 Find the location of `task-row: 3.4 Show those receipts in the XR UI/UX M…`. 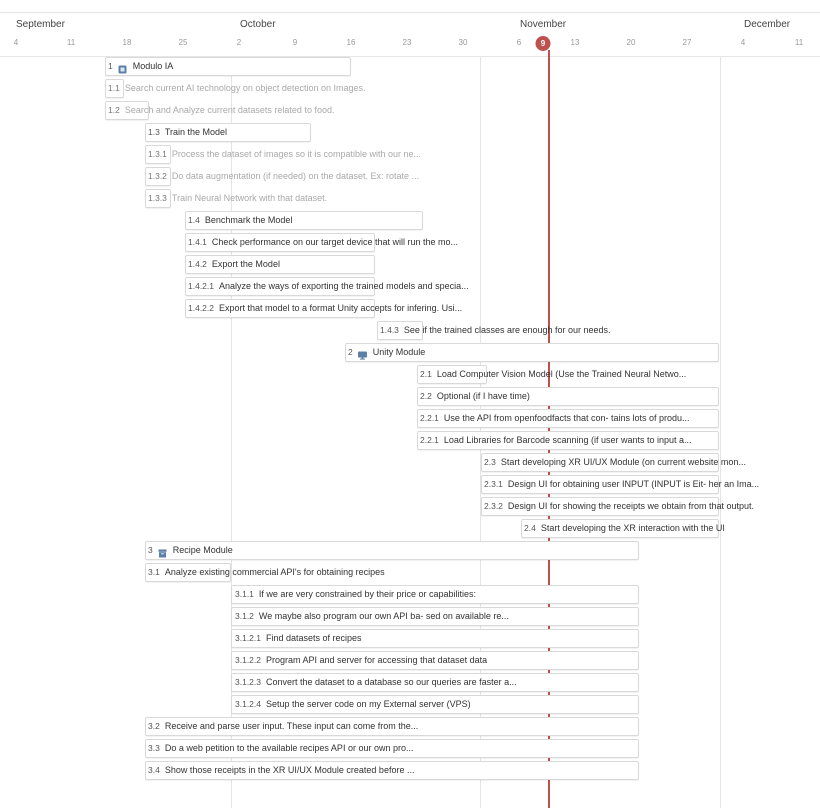

task-row: 3.4 Show those receipts in the XR UI/UX M… is located at coordinates (281, 770).